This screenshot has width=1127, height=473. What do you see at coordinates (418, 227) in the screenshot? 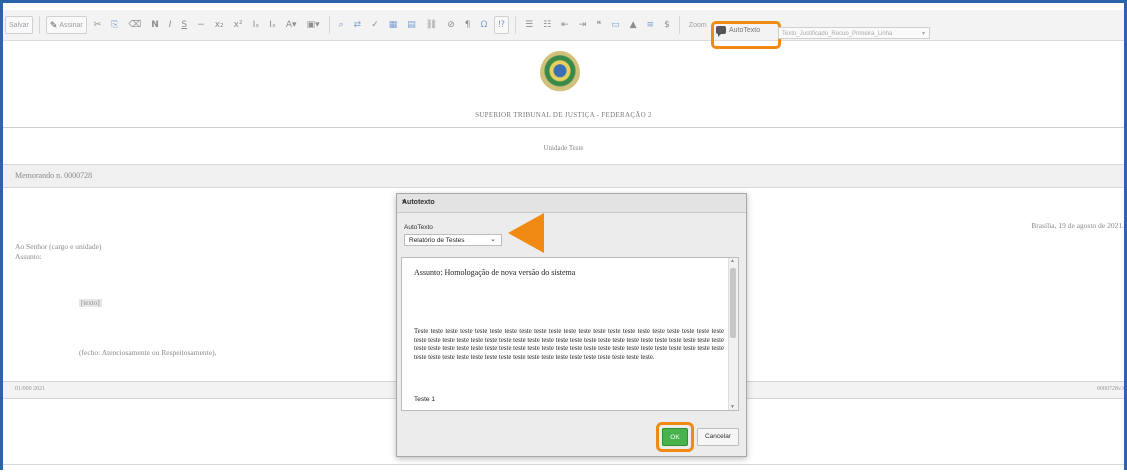
I see `autotexto-field-label: AutoTexto` at bounding box center [418, 227].